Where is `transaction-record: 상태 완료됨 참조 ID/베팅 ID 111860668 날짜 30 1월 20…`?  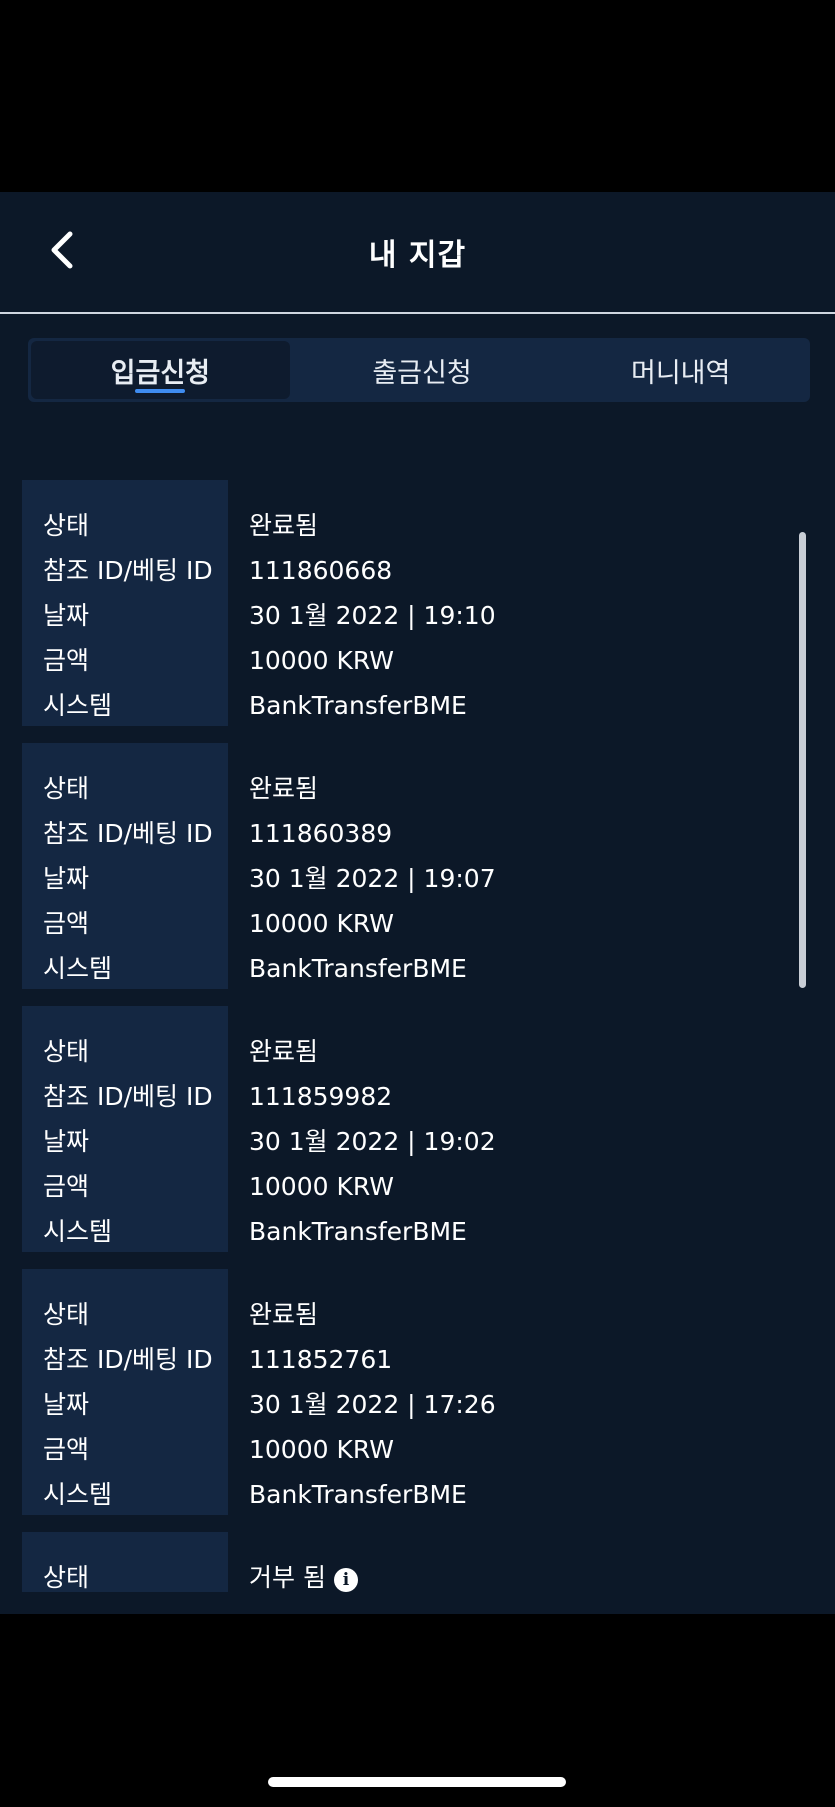 transaction-record: 상태 완료됨 참조 ID/베팅 ID 111860668 날짜 30 1월 20… is located at coordinates (407, 603).